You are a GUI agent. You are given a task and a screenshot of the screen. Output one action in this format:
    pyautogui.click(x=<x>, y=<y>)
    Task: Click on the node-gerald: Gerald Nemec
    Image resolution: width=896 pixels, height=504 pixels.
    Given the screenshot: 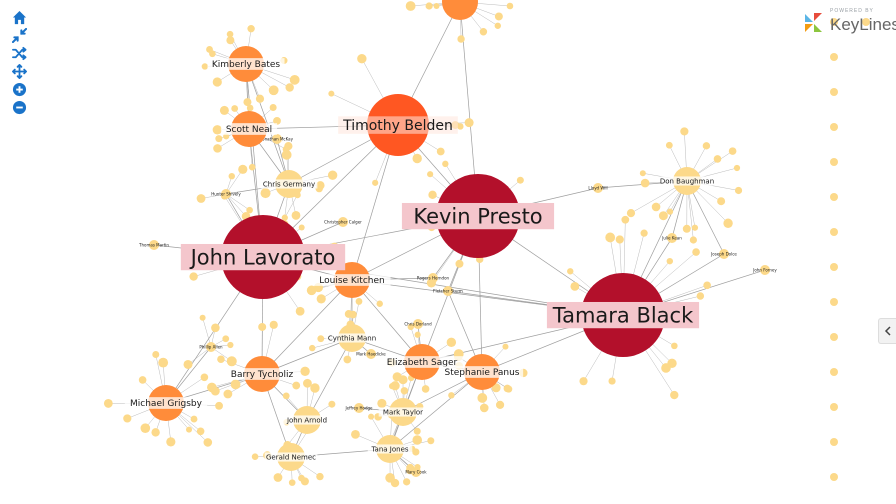 What is the action you would take?
    pyautogui.click(x=291, y=457)
    